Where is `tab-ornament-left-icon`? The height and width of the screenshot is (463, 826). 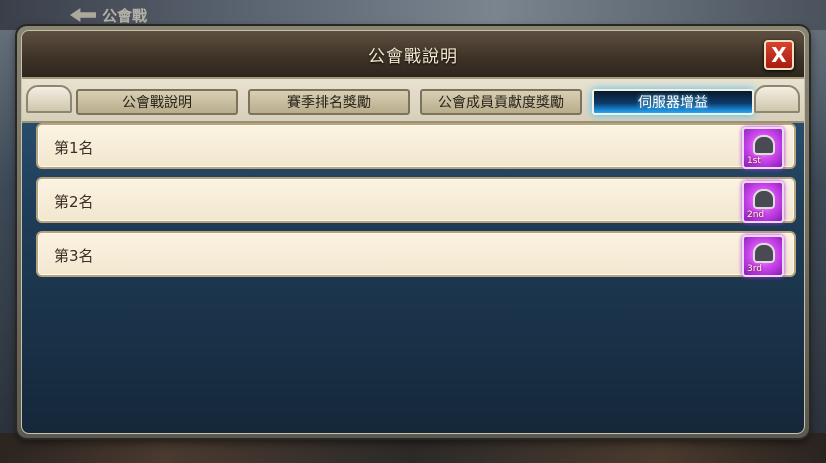
tab-ornament-left-icon is located at coordinates (49, 99).